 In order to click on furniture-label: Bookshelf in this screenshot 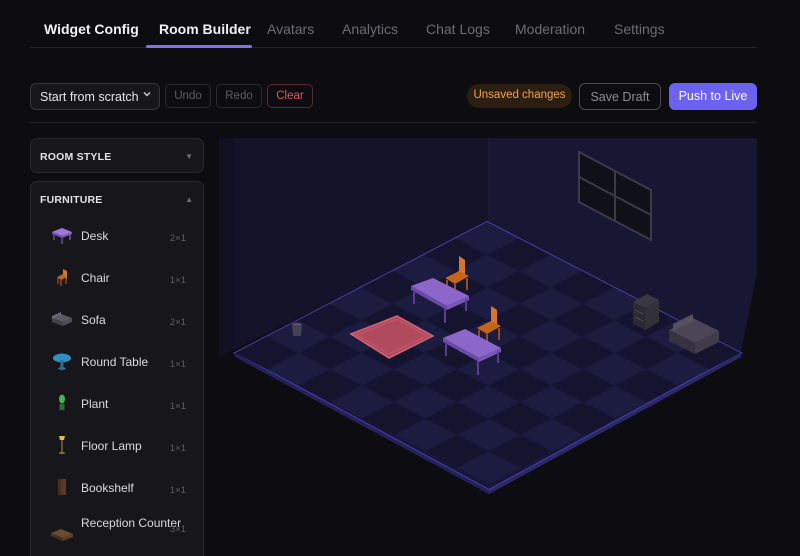, I will do `click(107, 488)`.